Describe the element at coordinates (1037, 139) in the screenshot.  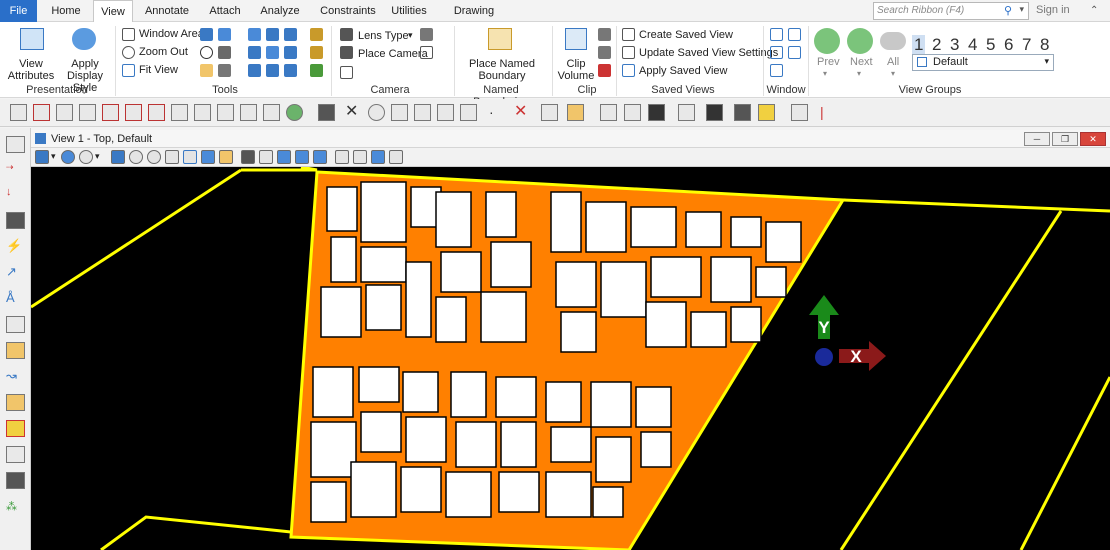
I see `minimize-button: ─` at that location.